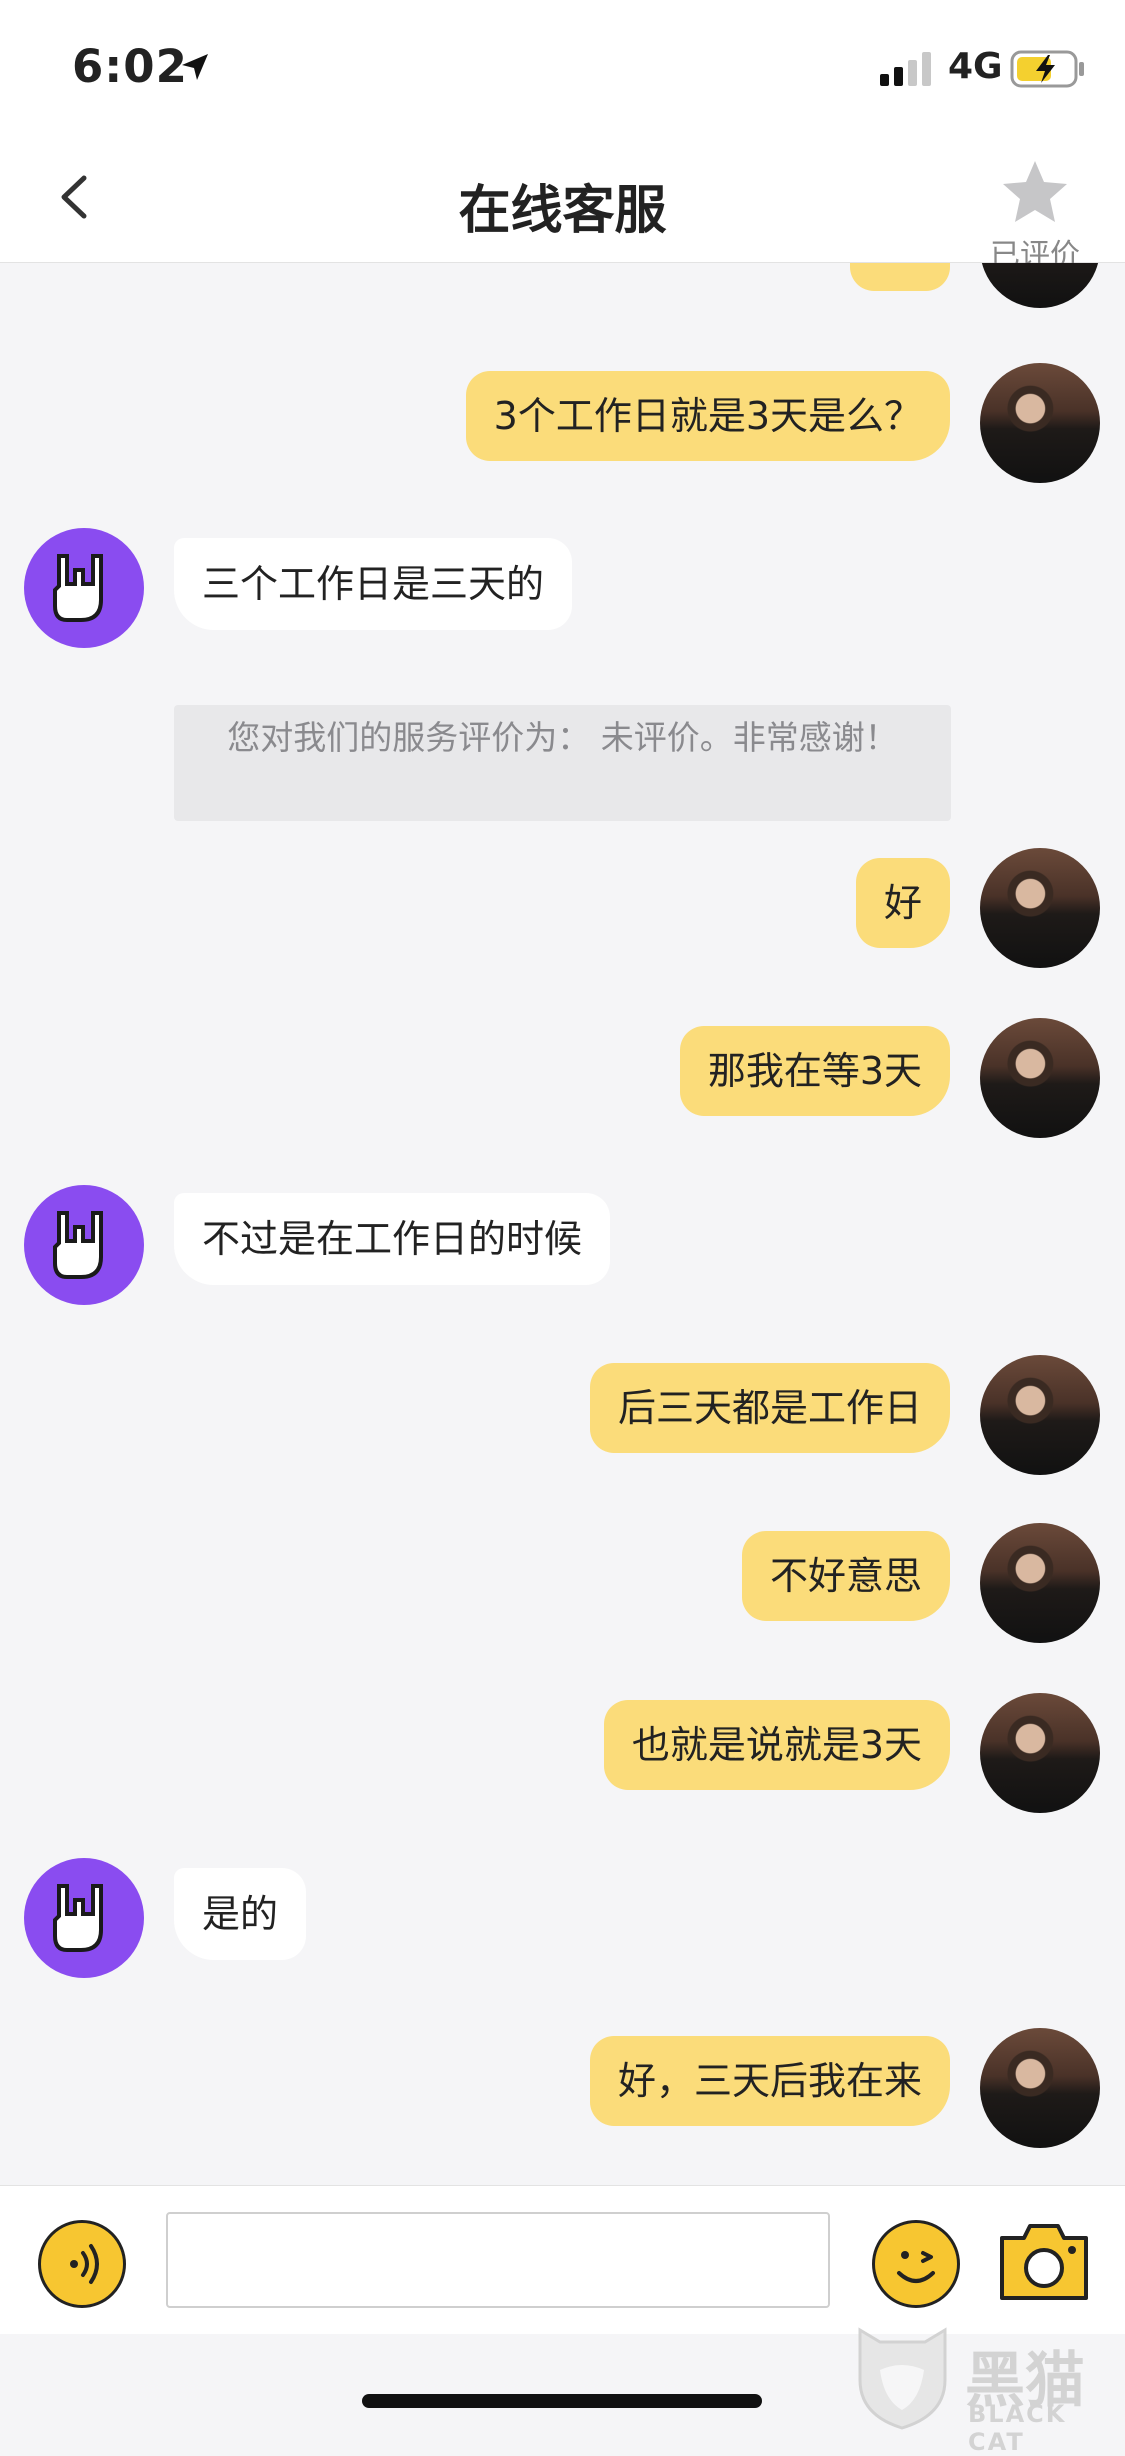 This screenshot has height=2456, width=1125. Describe the element at coordinates (902, 2378) in the screenshot. I see `cat-shield-icon` at that location.